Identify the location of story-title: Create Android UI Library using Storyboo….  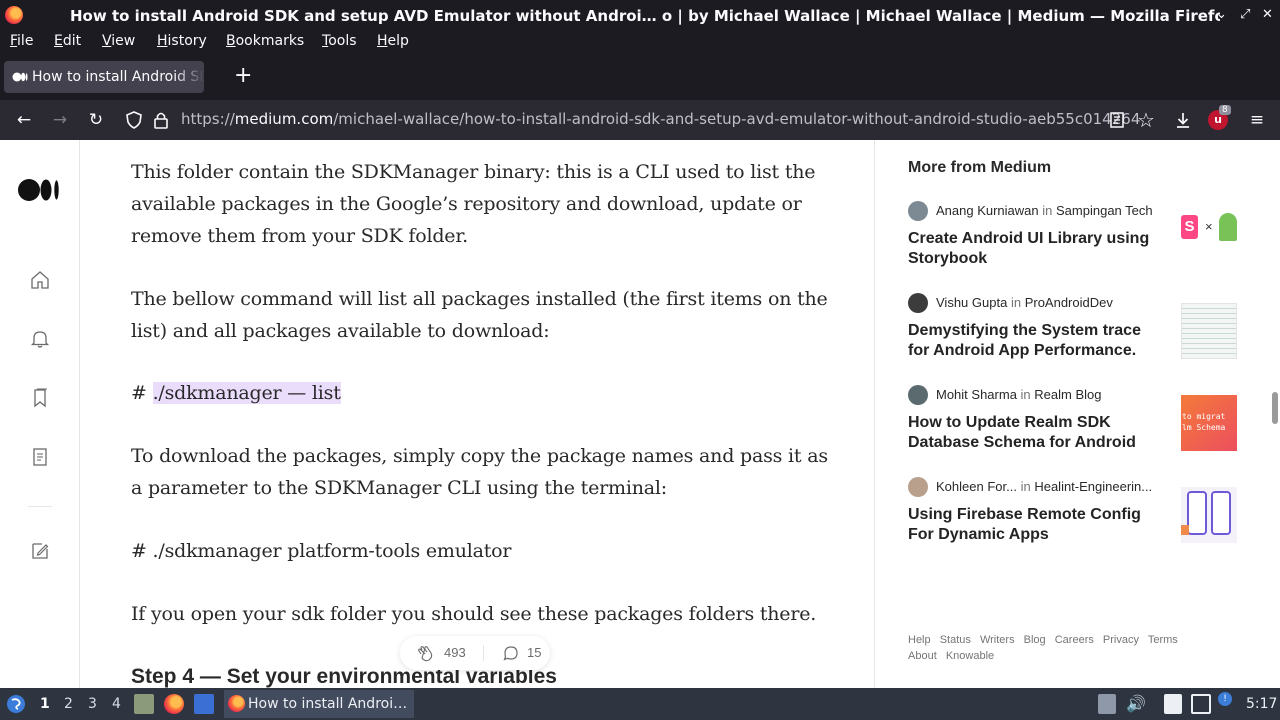
(1033, 249).